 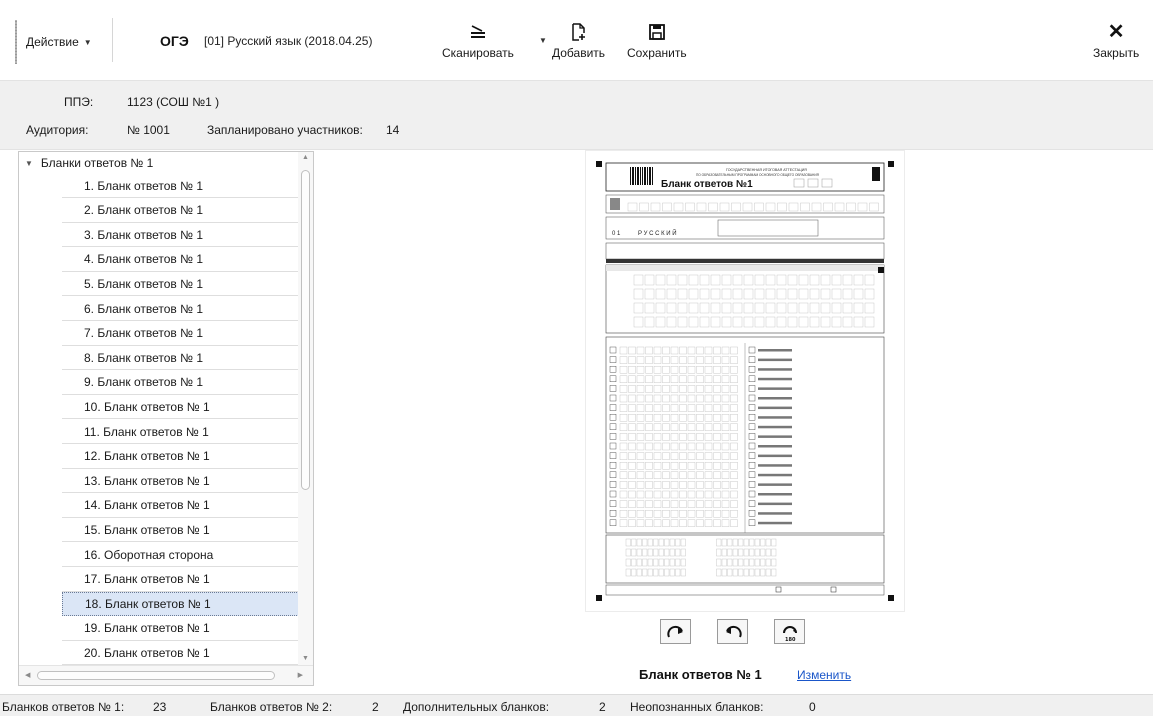 What do you see at coordinates (824, 675) in the screenshot?
I see `change-blank-type-link: Изменить` at bounding box center [824, 675].